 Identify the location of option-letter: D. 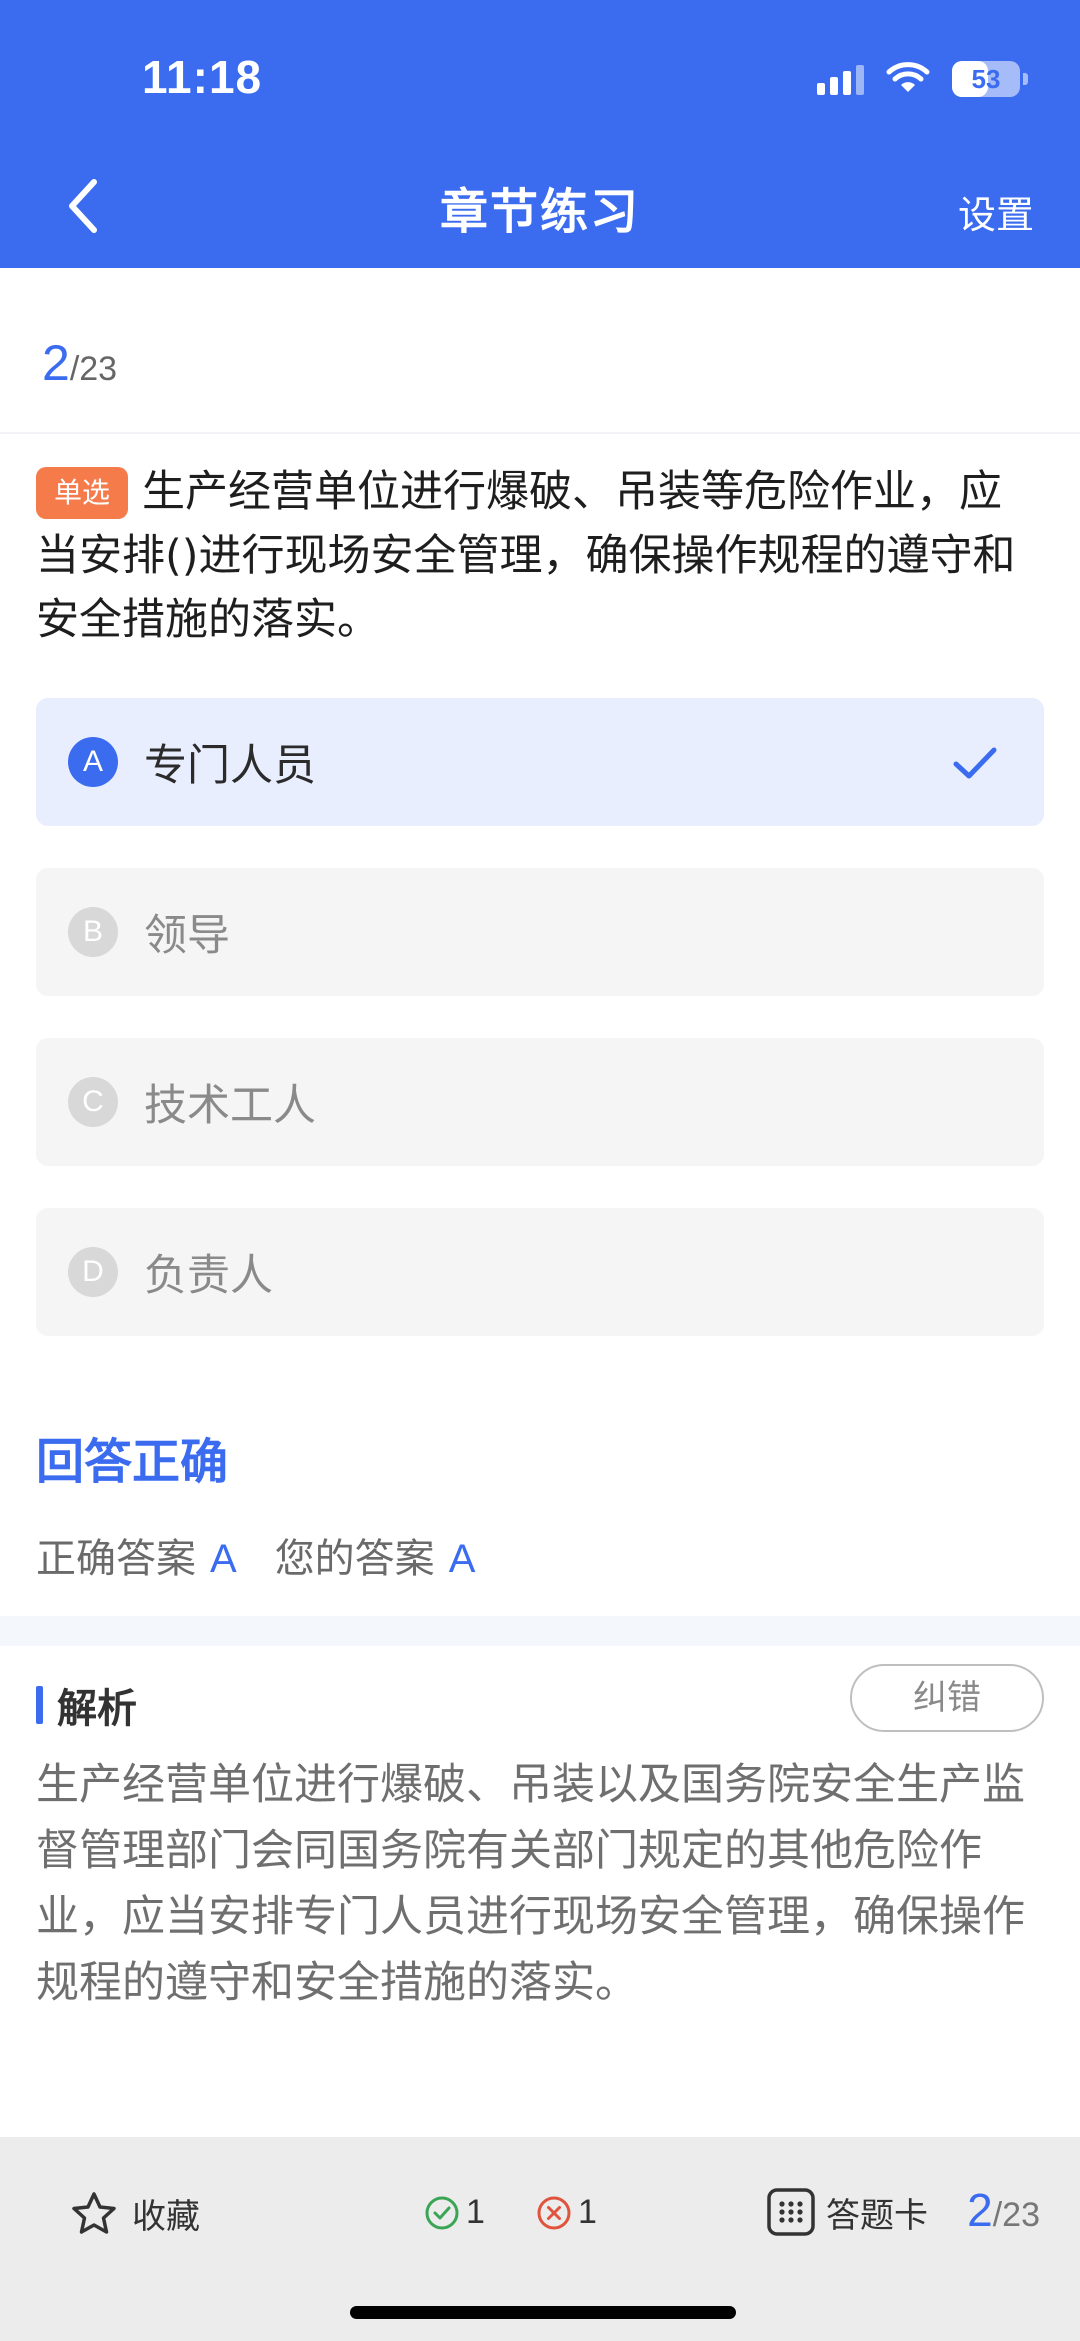
(93, 1272).